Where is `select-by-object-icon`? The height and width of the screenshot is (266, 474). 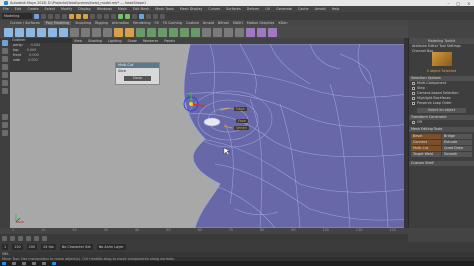
select-by-object-icon is located at coordinates (78, 16).